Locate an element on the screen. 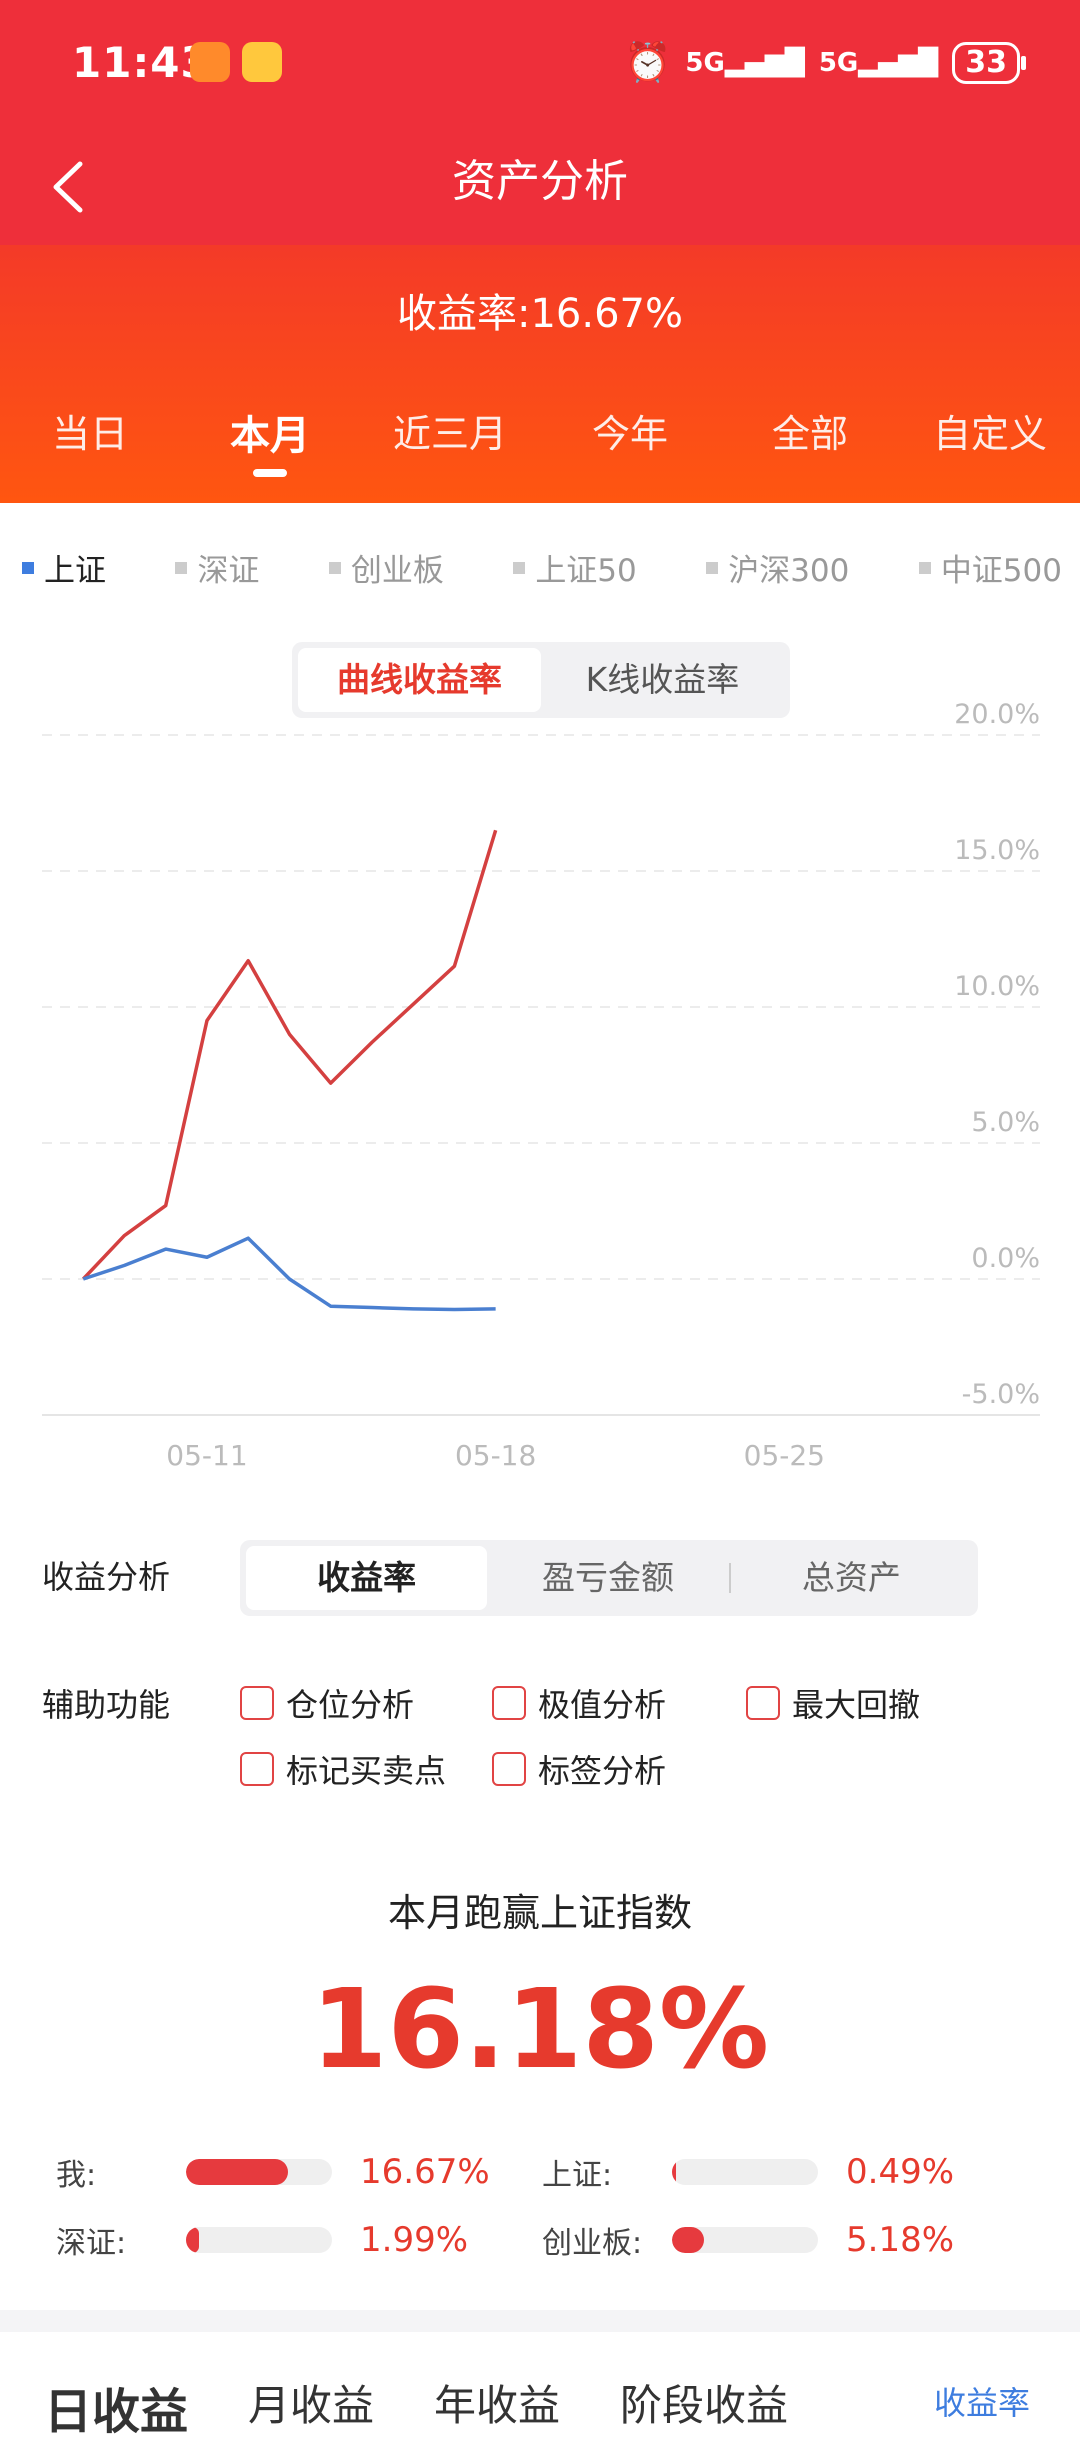 The image size is (1080, 2442). tab-daily-income: 日收益 is located at coordinates (116, 2407).